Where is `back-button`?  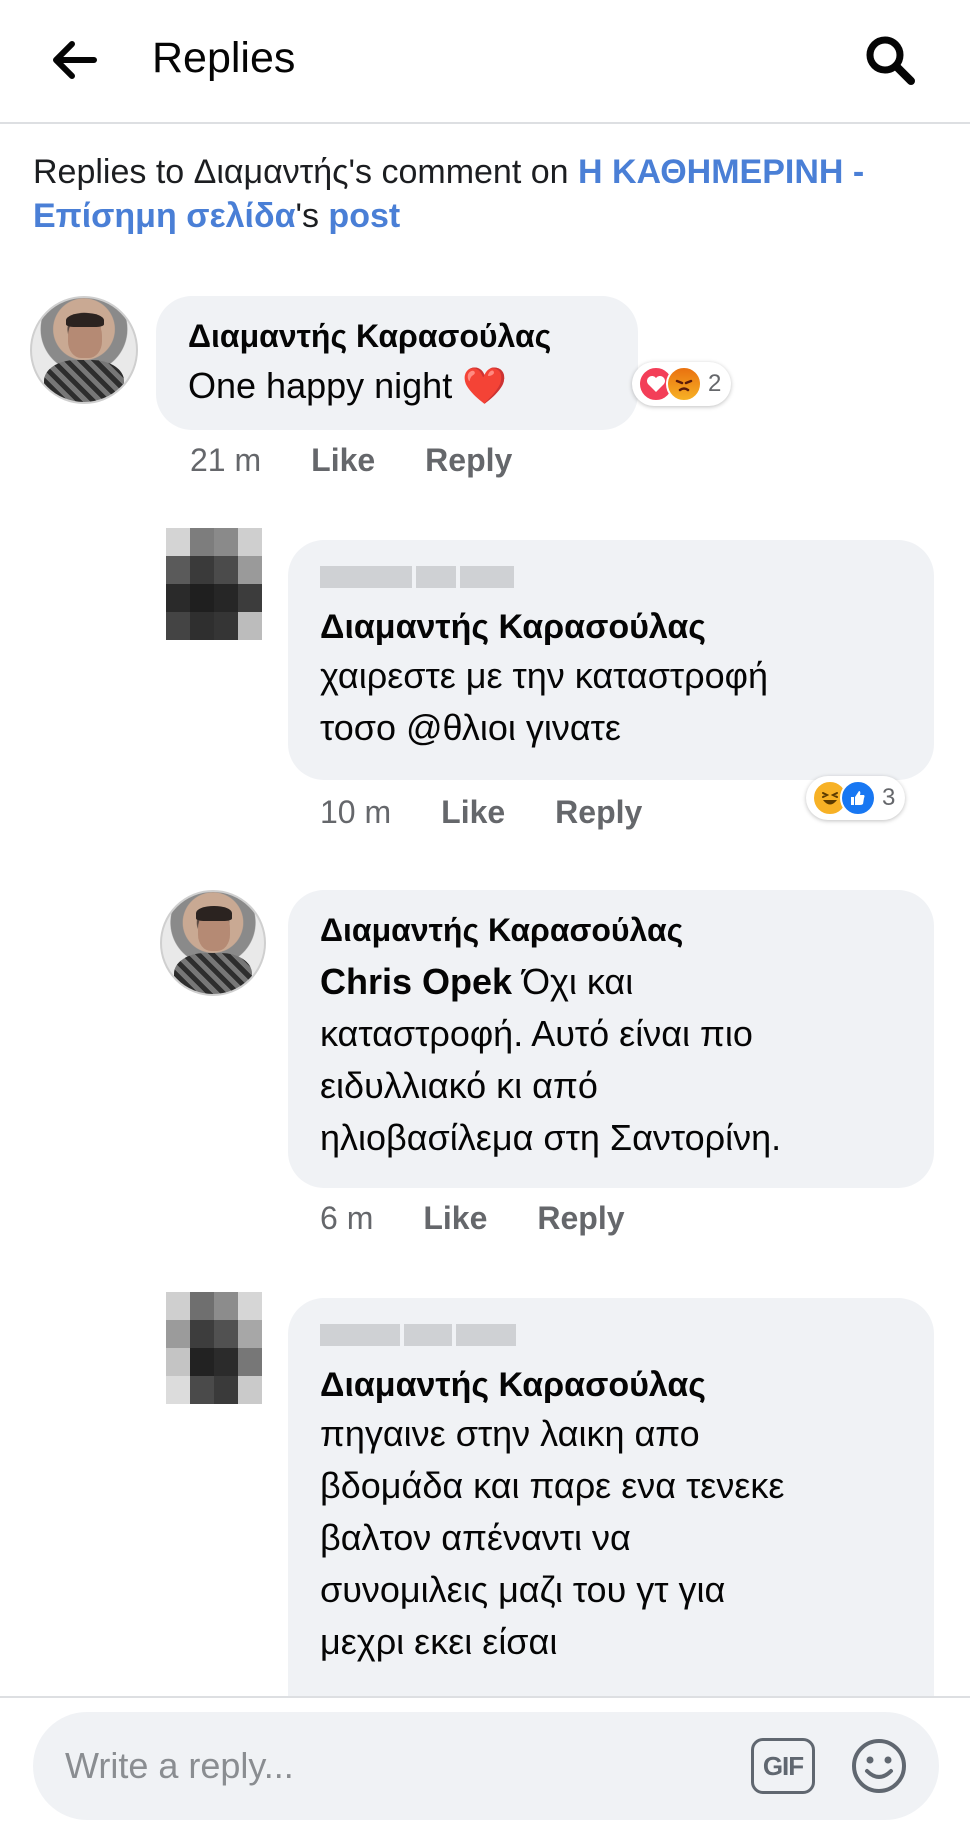 back-button is located at coordinates (74, 60).